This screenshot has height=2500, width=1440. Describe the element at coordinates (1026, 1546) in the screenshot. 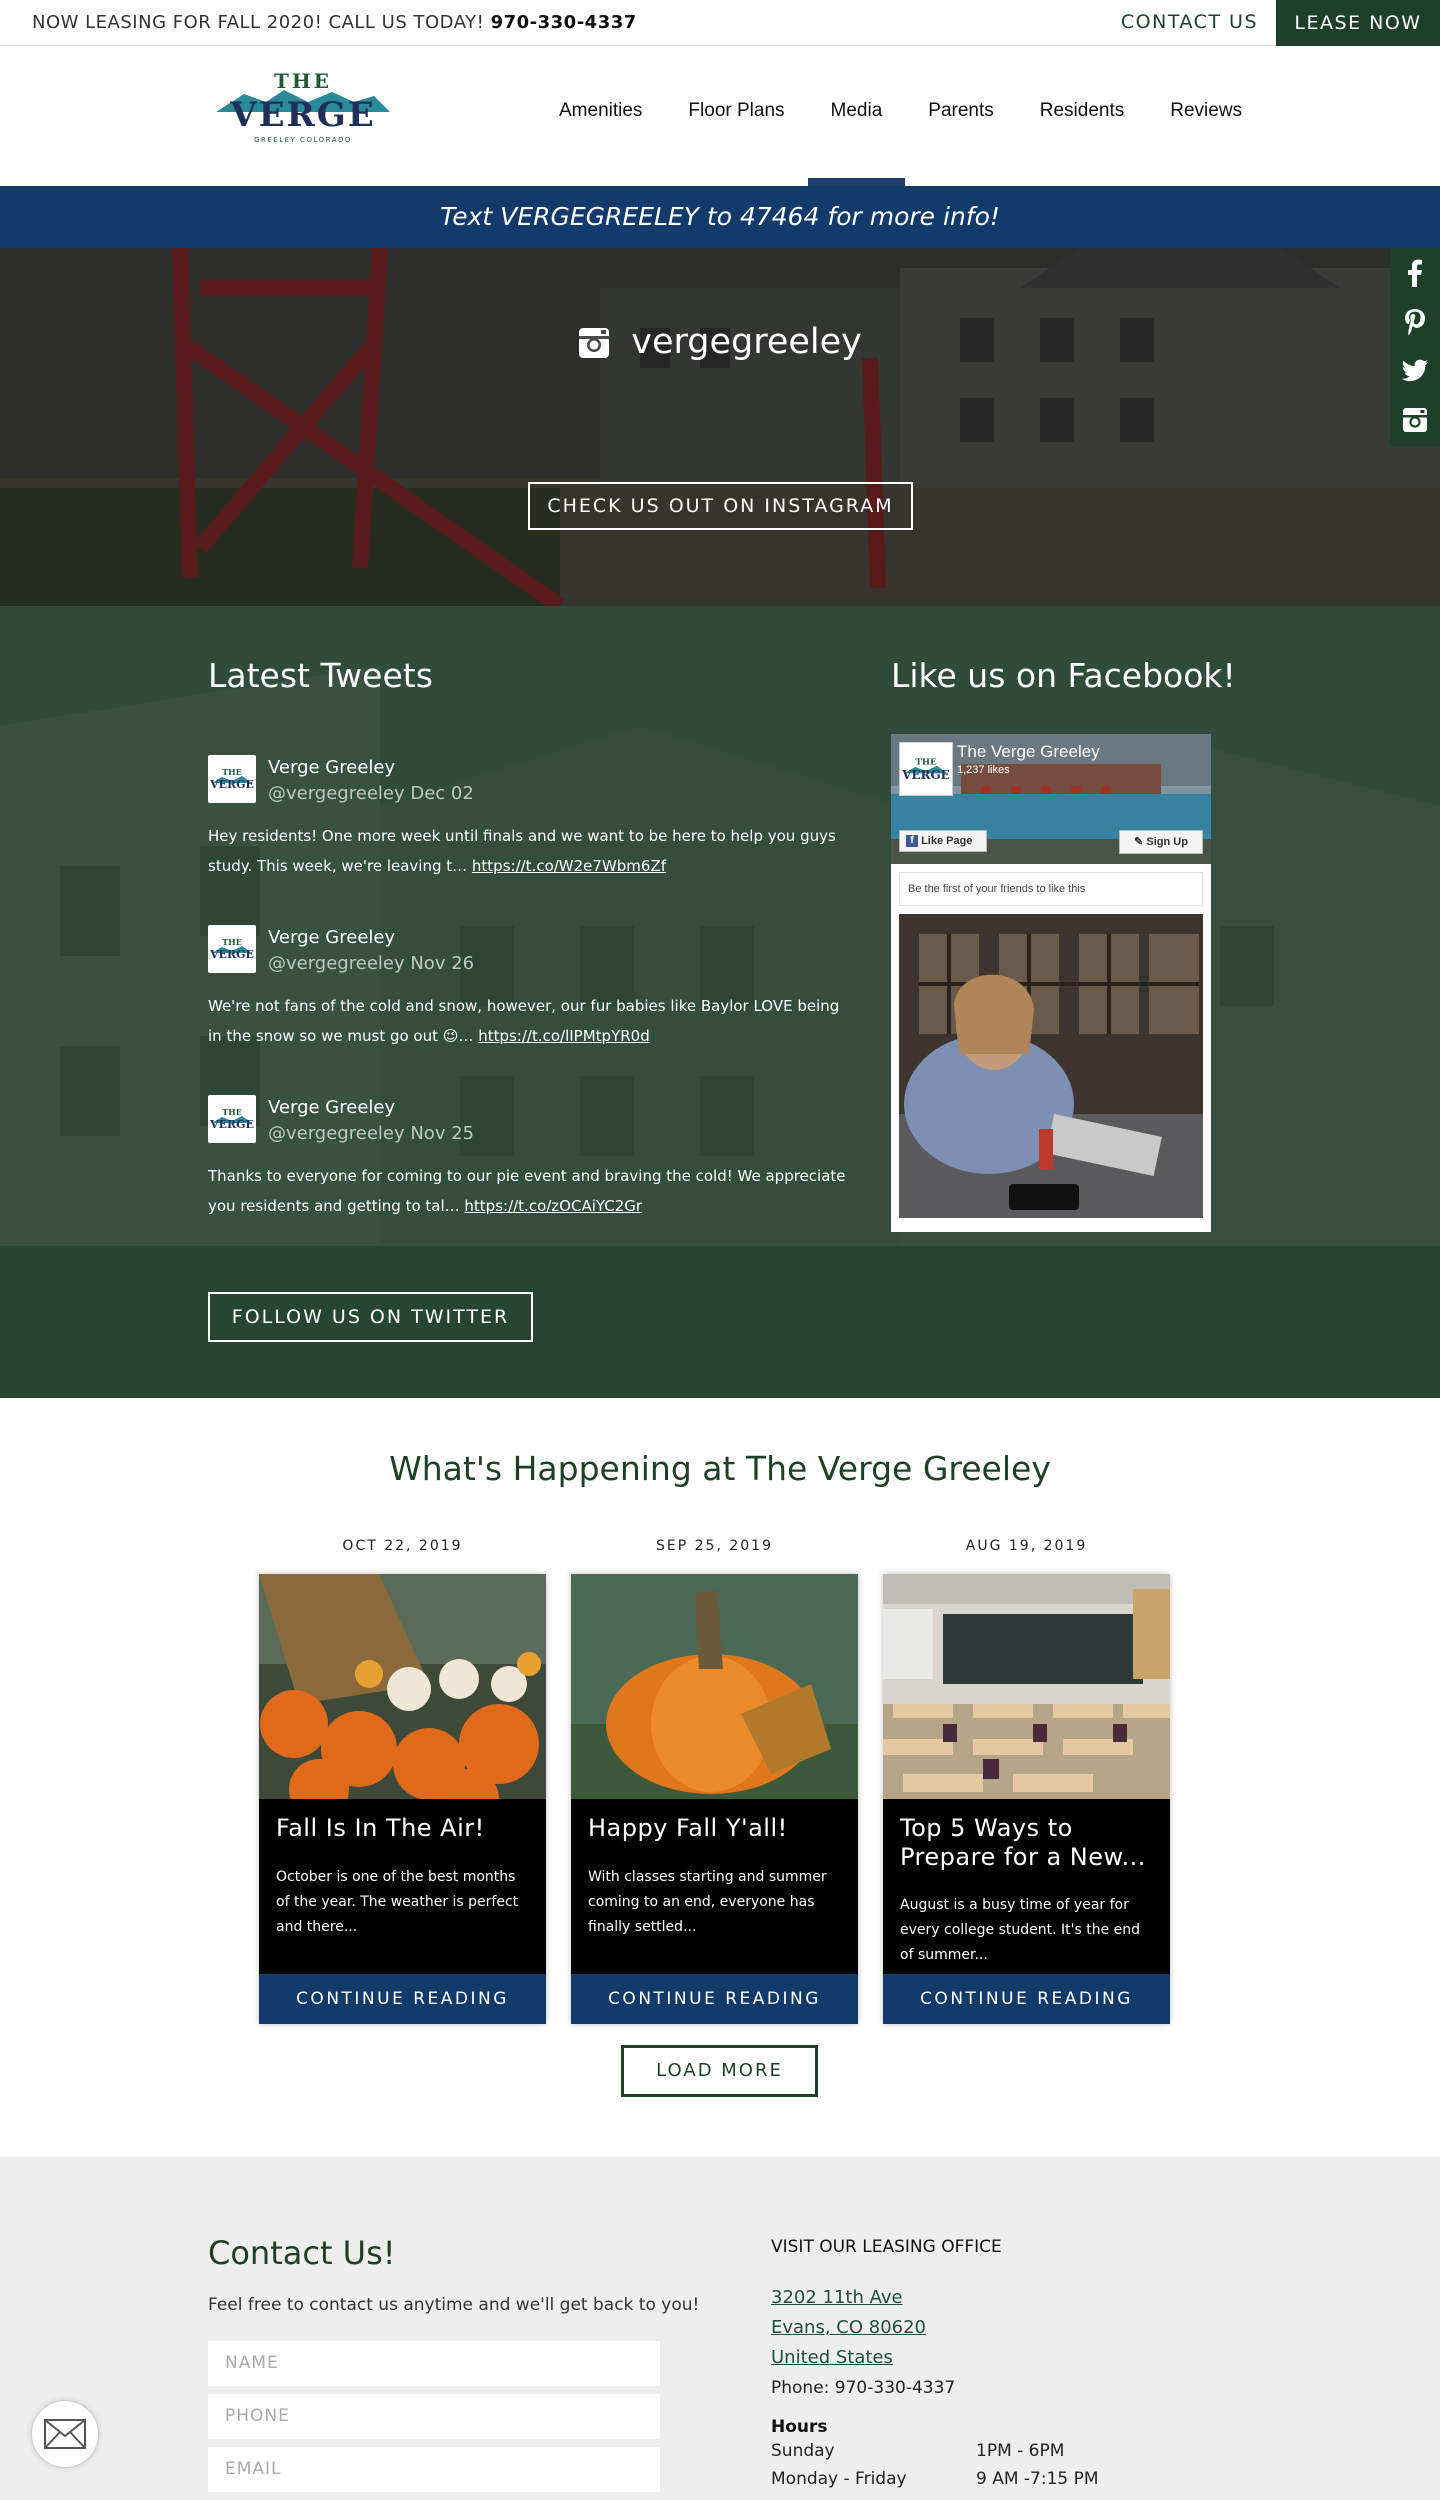

I see `post-date: AUG 19, 2019` at that location.